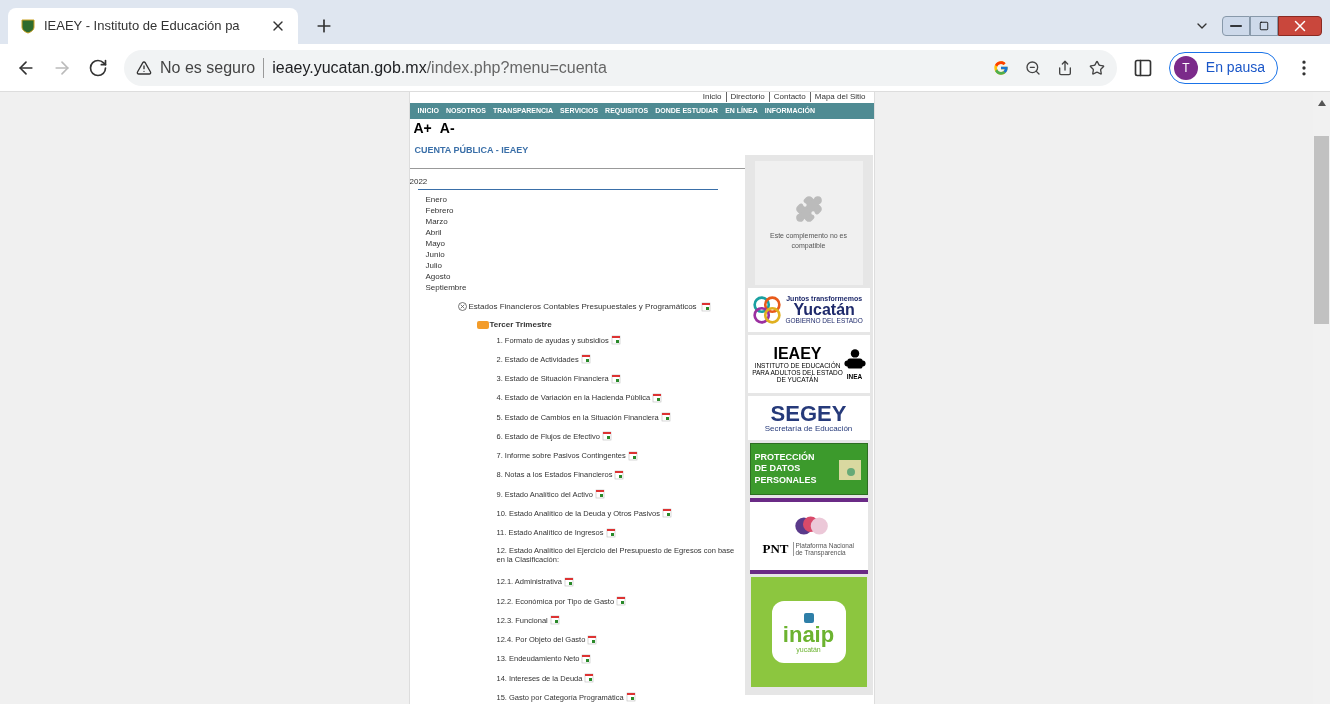 Image resolution: width=1330 pixels, height=704 pixels. Describe the element at coordinates (585, 243) in the screenshot. I see `month-link: Mayo` at that location.